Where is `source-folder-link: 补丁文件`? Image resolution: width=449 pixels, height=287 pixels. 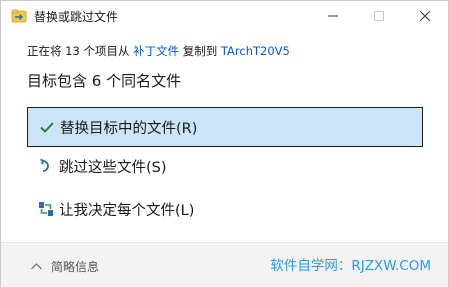 source-folder-link: 补丁文件 is located at coordinates (156, 51).